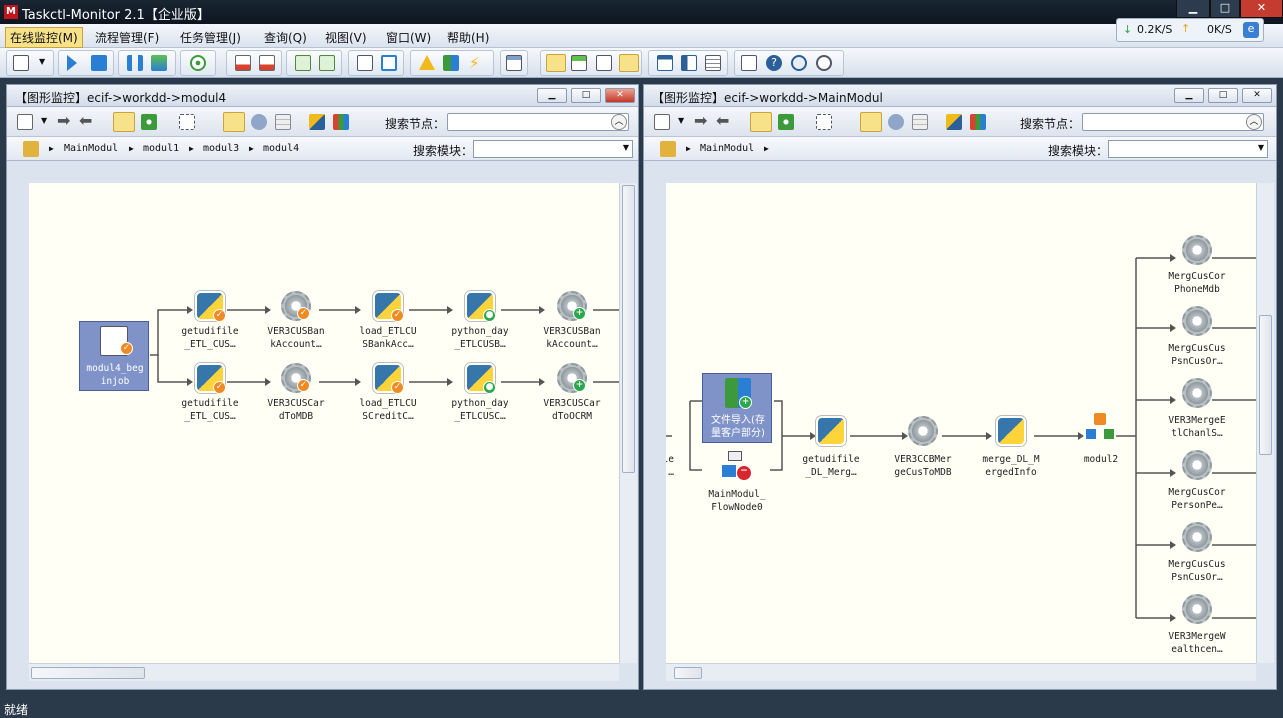  I want to click on browser-icon: e, so click(1251, 30).